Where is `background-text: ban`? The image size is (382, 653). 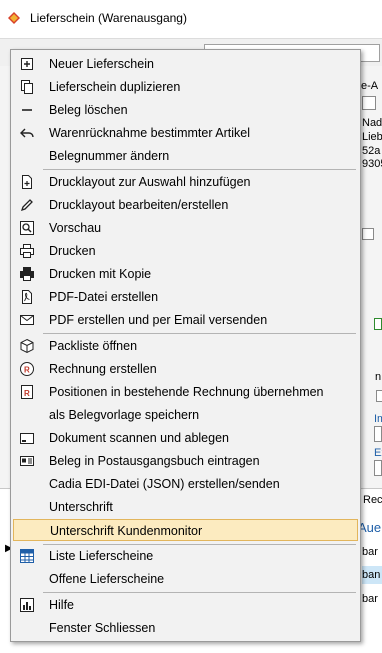 background-text: ban is located at coordinates (371, 575).